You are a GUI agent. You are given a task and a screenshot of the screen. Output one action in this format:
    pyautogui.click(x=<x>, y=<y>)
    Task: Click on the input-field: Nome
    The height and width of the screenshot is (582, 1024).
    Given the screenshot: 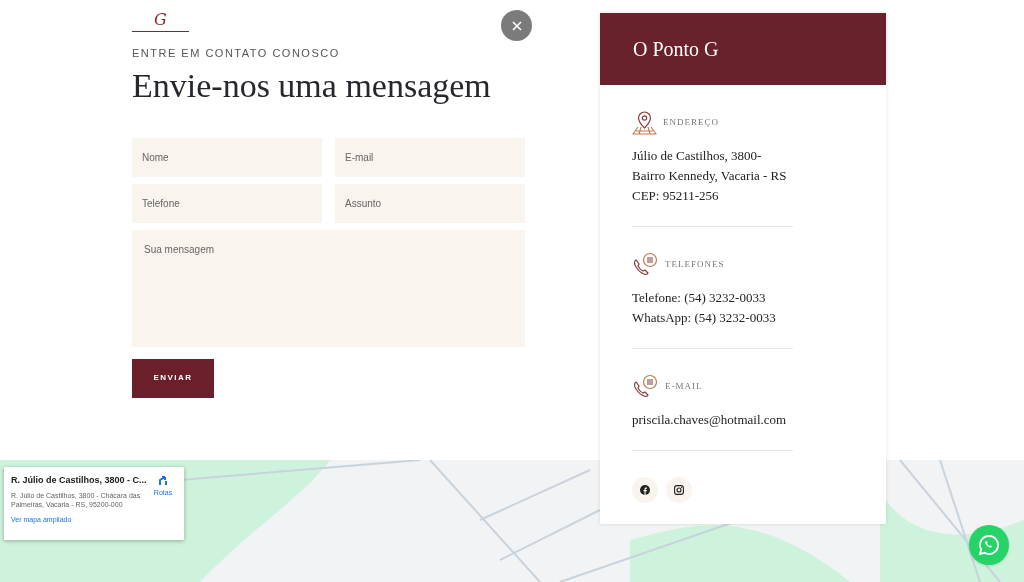 What is the action you would take?
    pyautogui.click(x=227, y=157)
    